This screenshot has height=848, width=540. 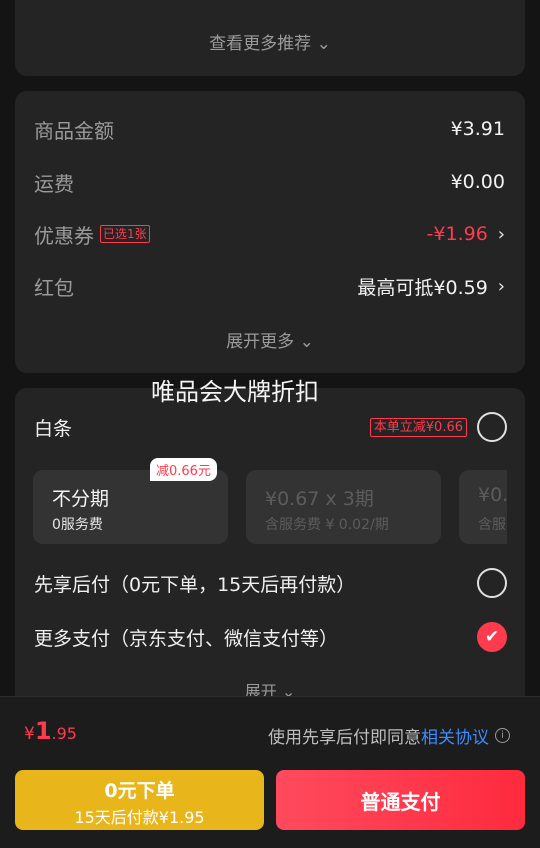 I want to click on agreement-text: 使用先享后付即同意 相关协议 i, so click(x=389, y=735).